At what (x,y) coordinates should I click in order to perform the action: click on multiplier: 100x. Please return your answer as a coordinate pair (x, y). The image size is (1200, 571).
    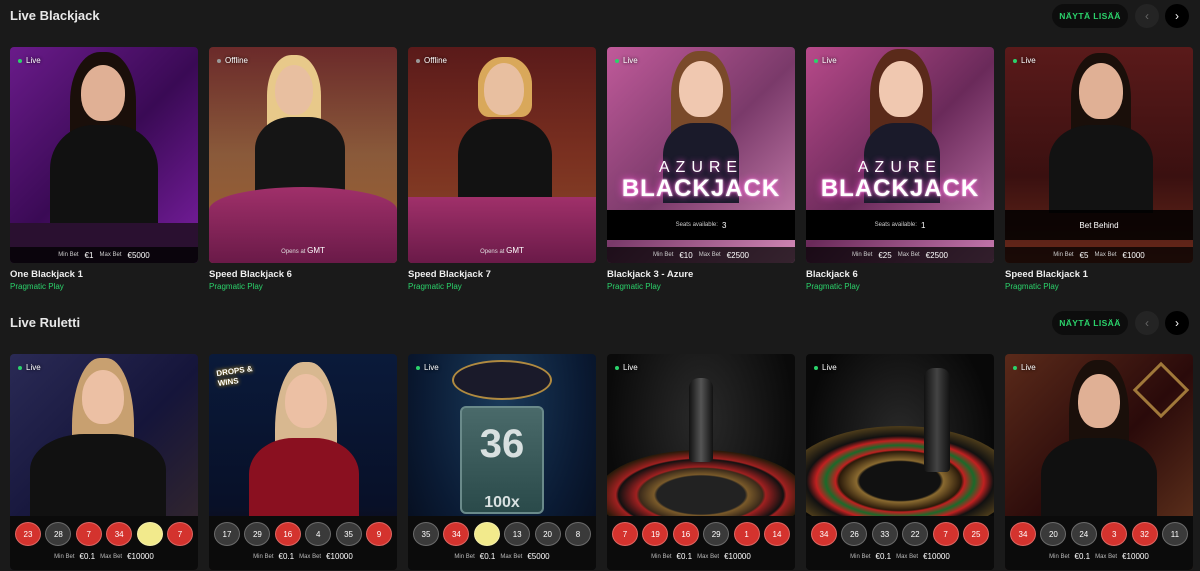
    Looking at the image, I should click on (502, 502).